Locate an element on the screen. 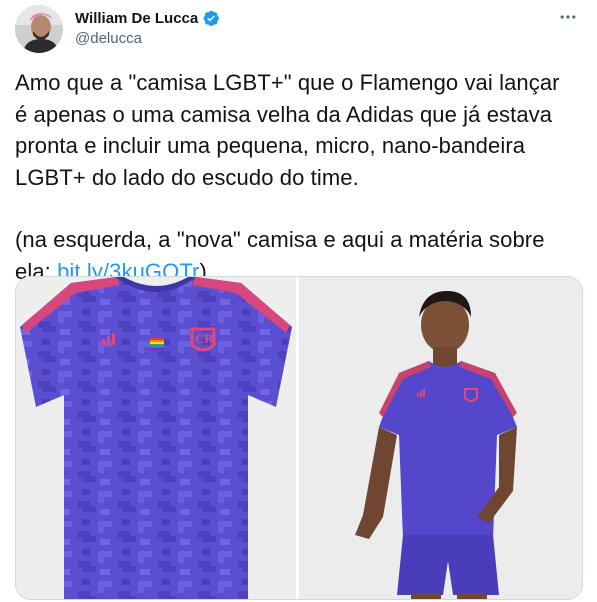  author-name-row: William De Lucca is located at coordinates (147, 18).